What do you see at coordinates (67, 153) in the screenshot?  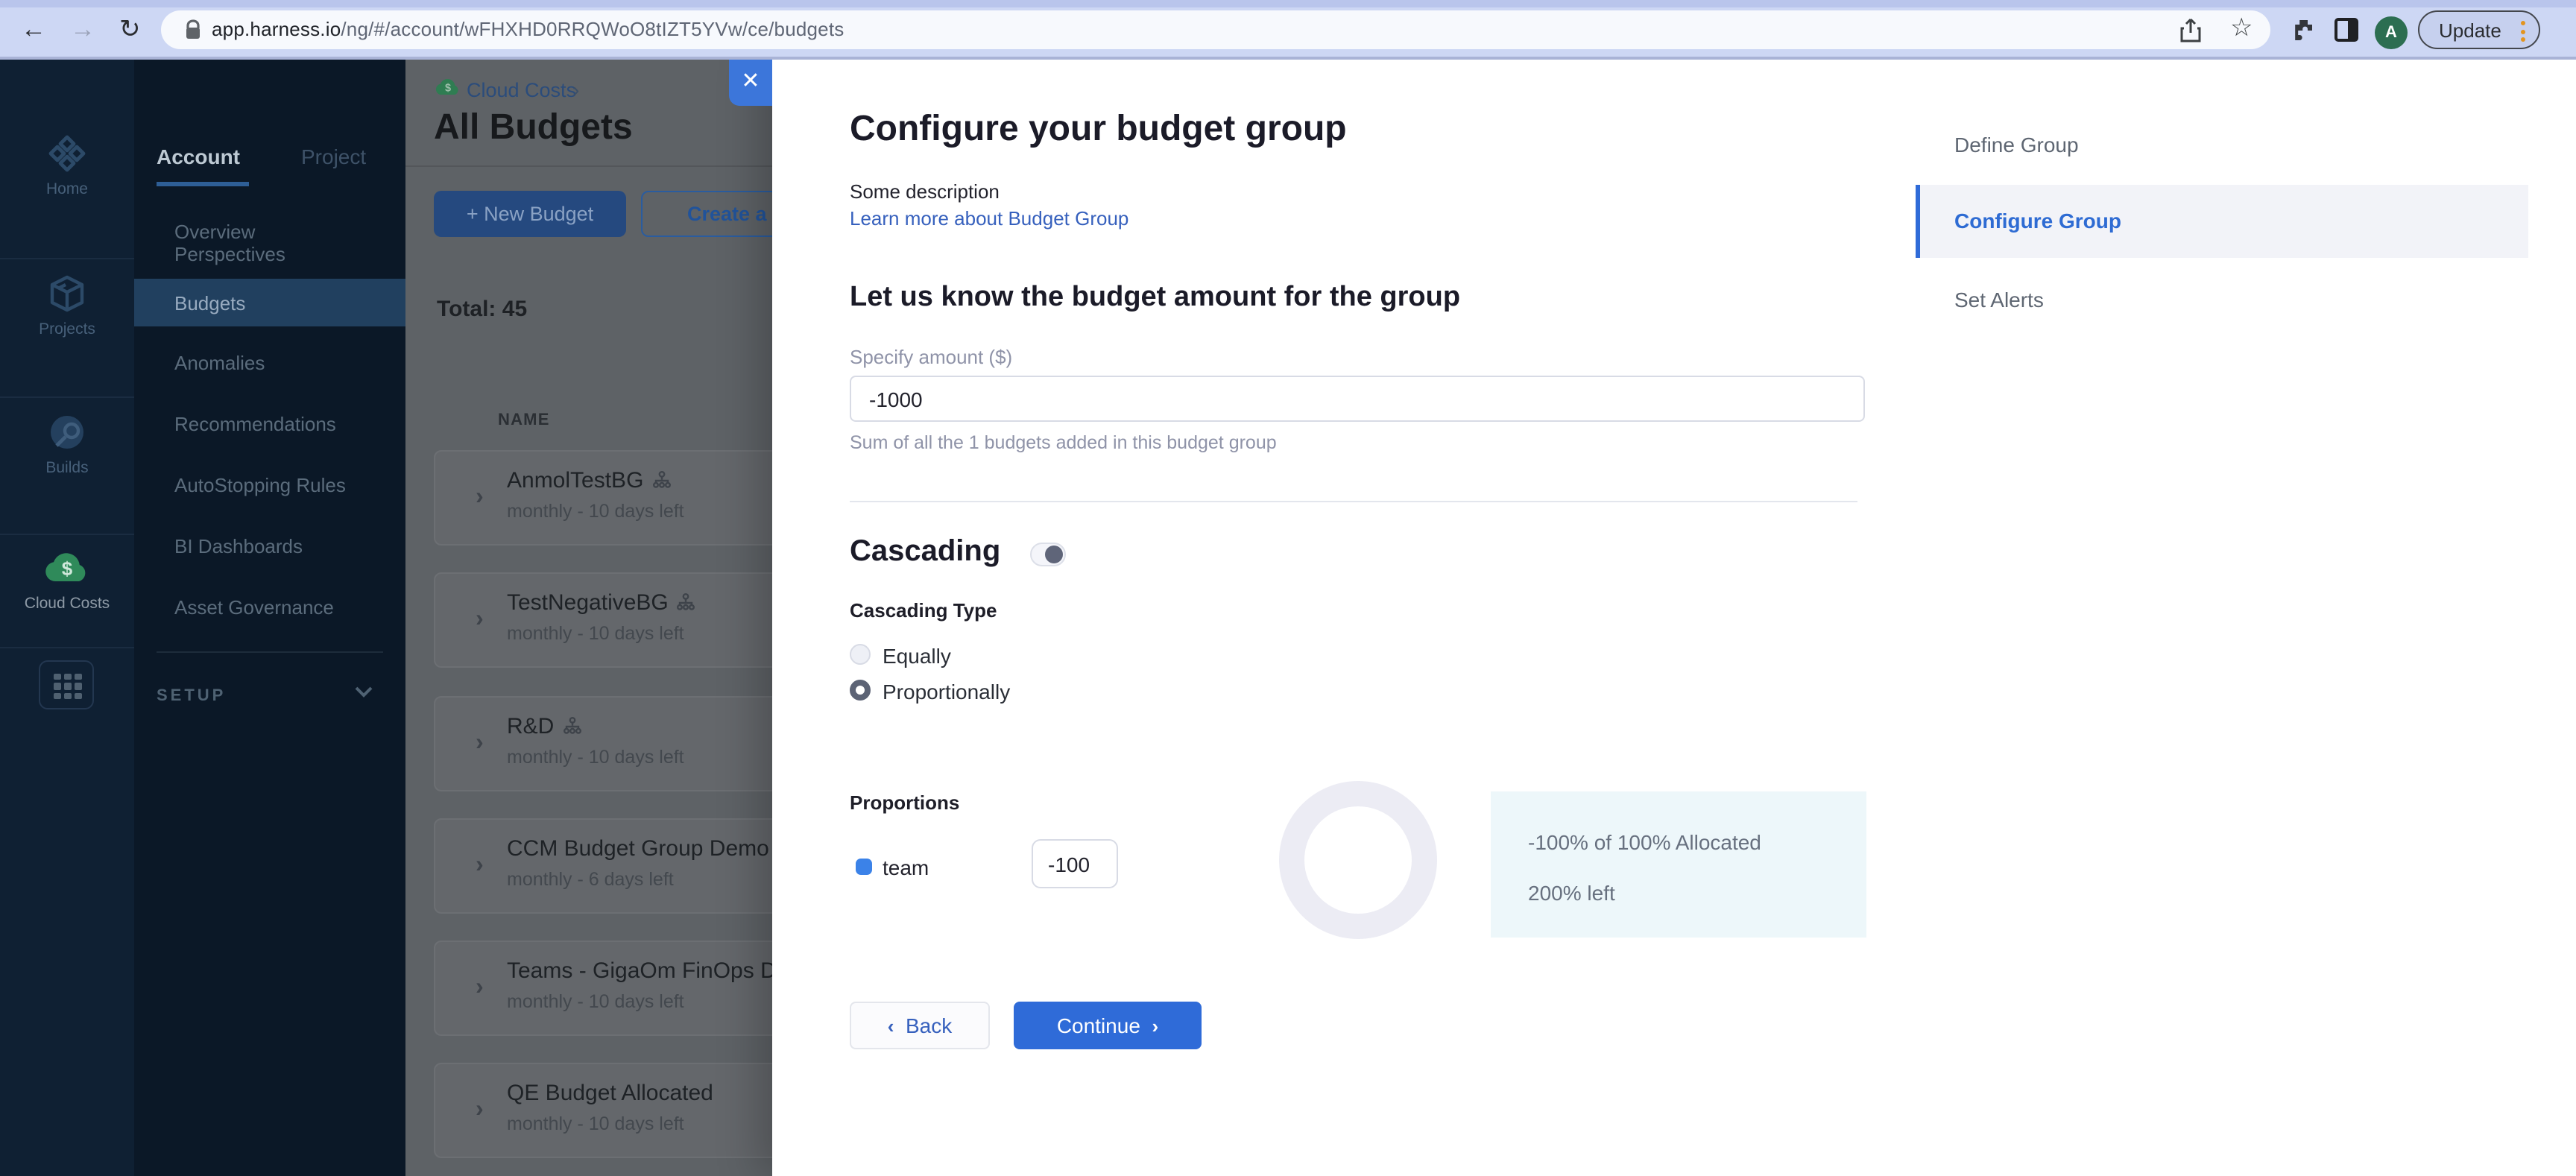 I see `home-icon` at bounding box center [67, 153].